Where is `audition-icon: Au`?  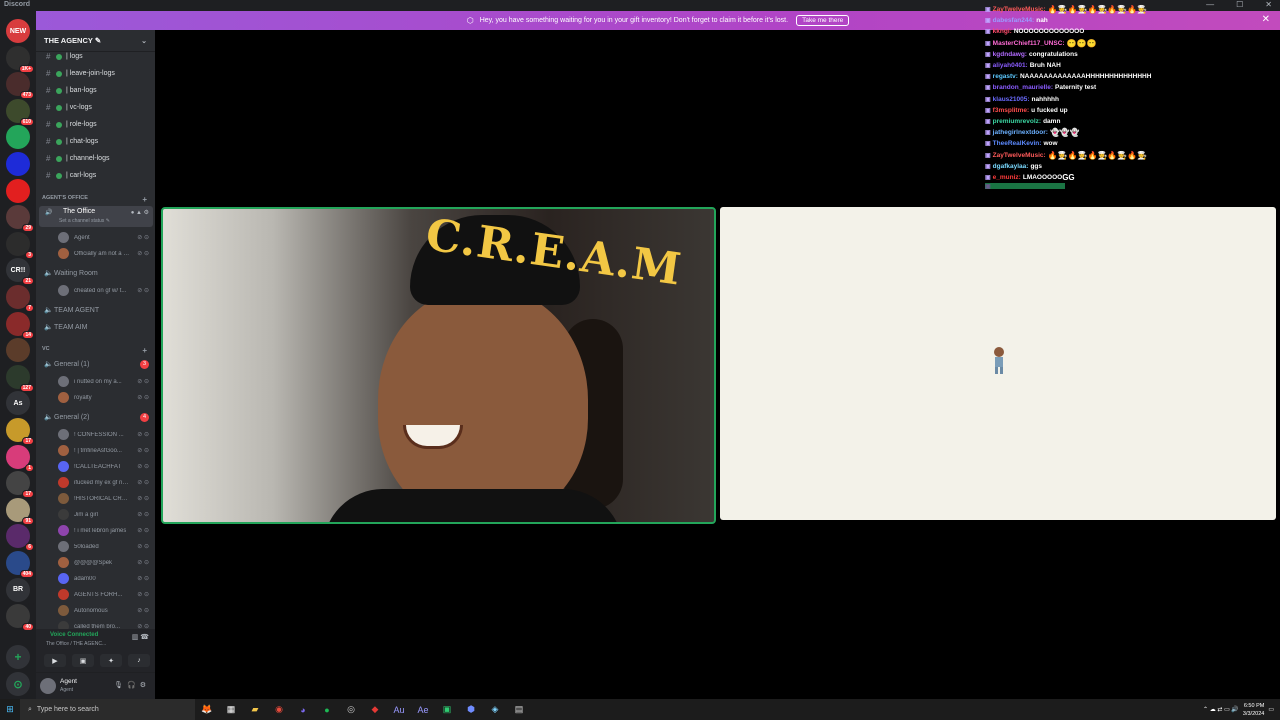 audition-icon: Au is located at coordinates (399, 709).